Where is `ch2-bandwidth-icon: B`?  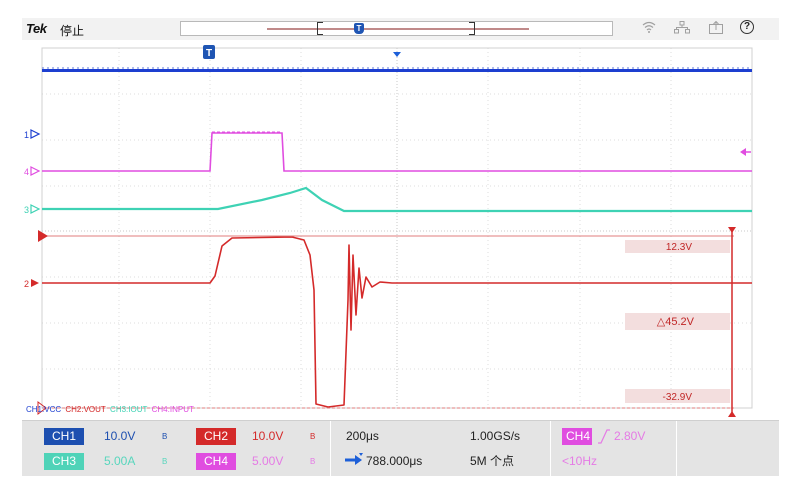
ch2-bandwidth-icon: B is located at coordinates (313, 436).